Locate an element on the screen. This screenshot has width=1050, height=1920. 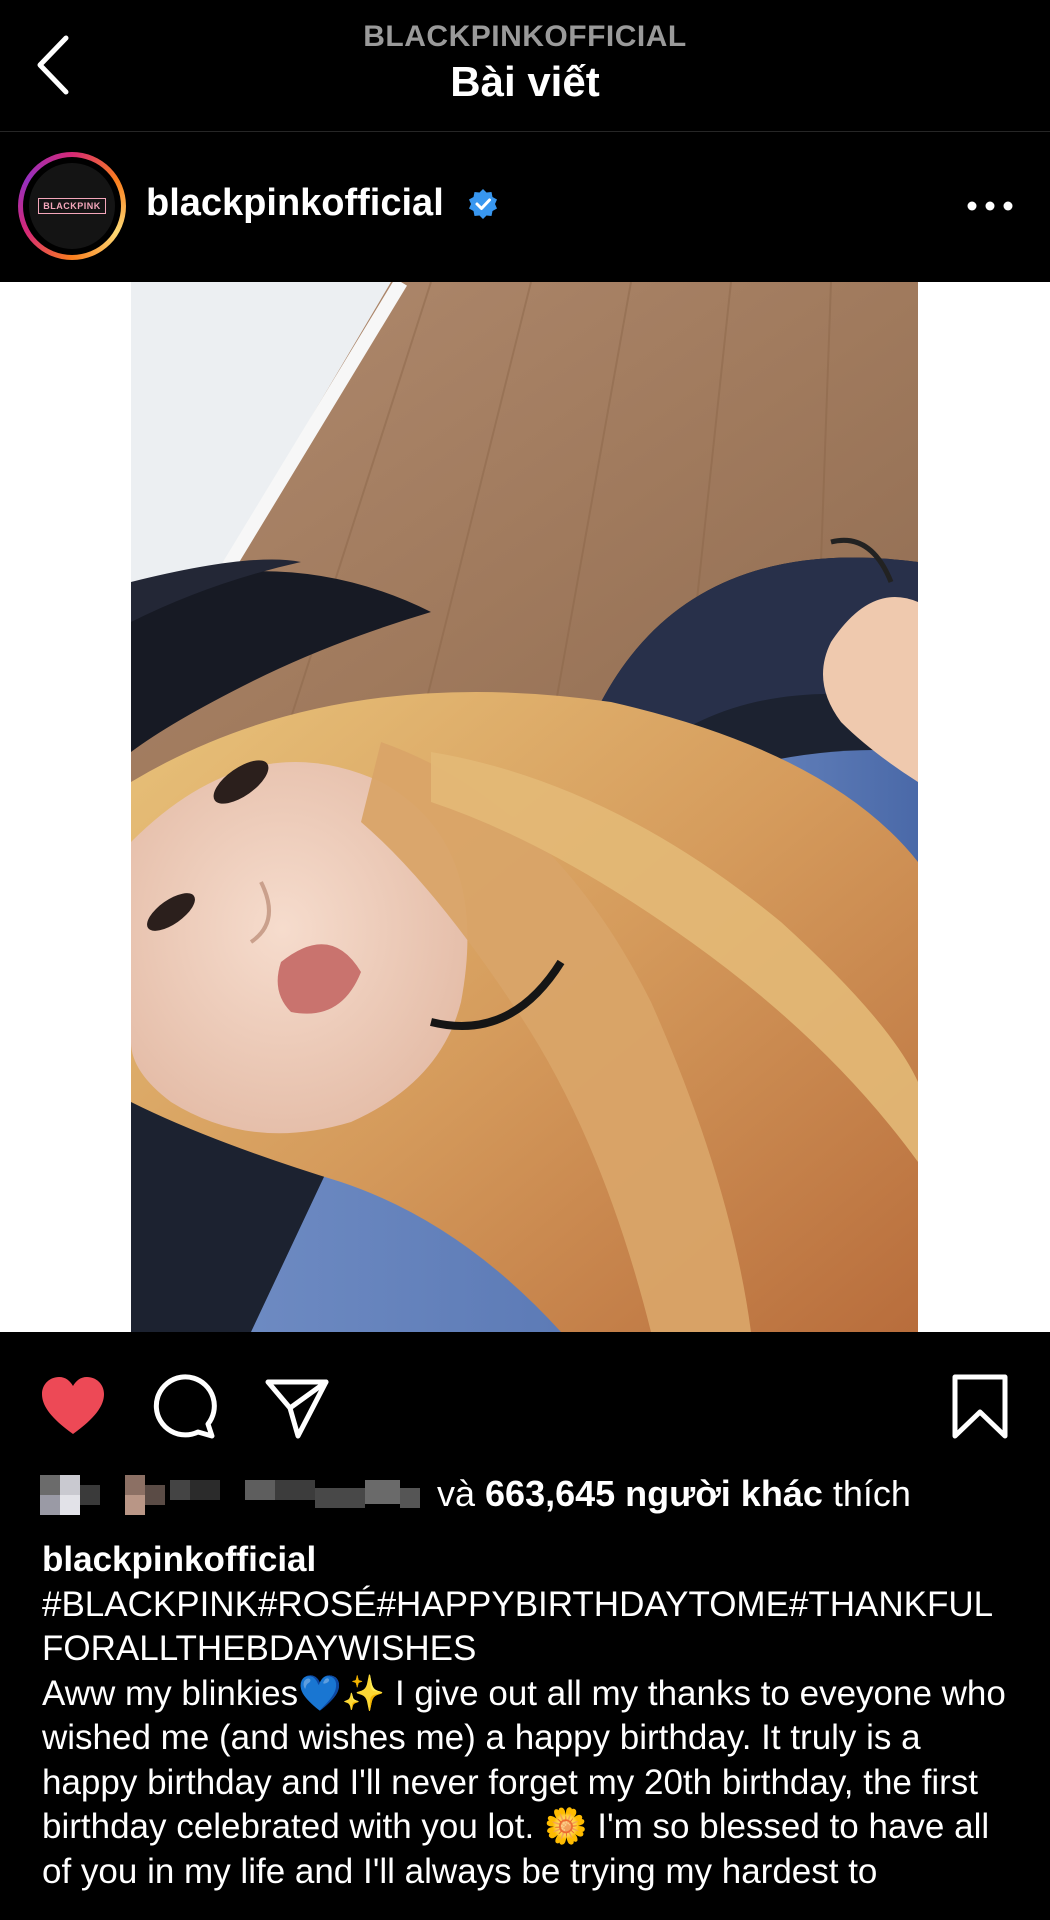
likes-count: 663,645 người khác is located at coordinates (654, 1493).